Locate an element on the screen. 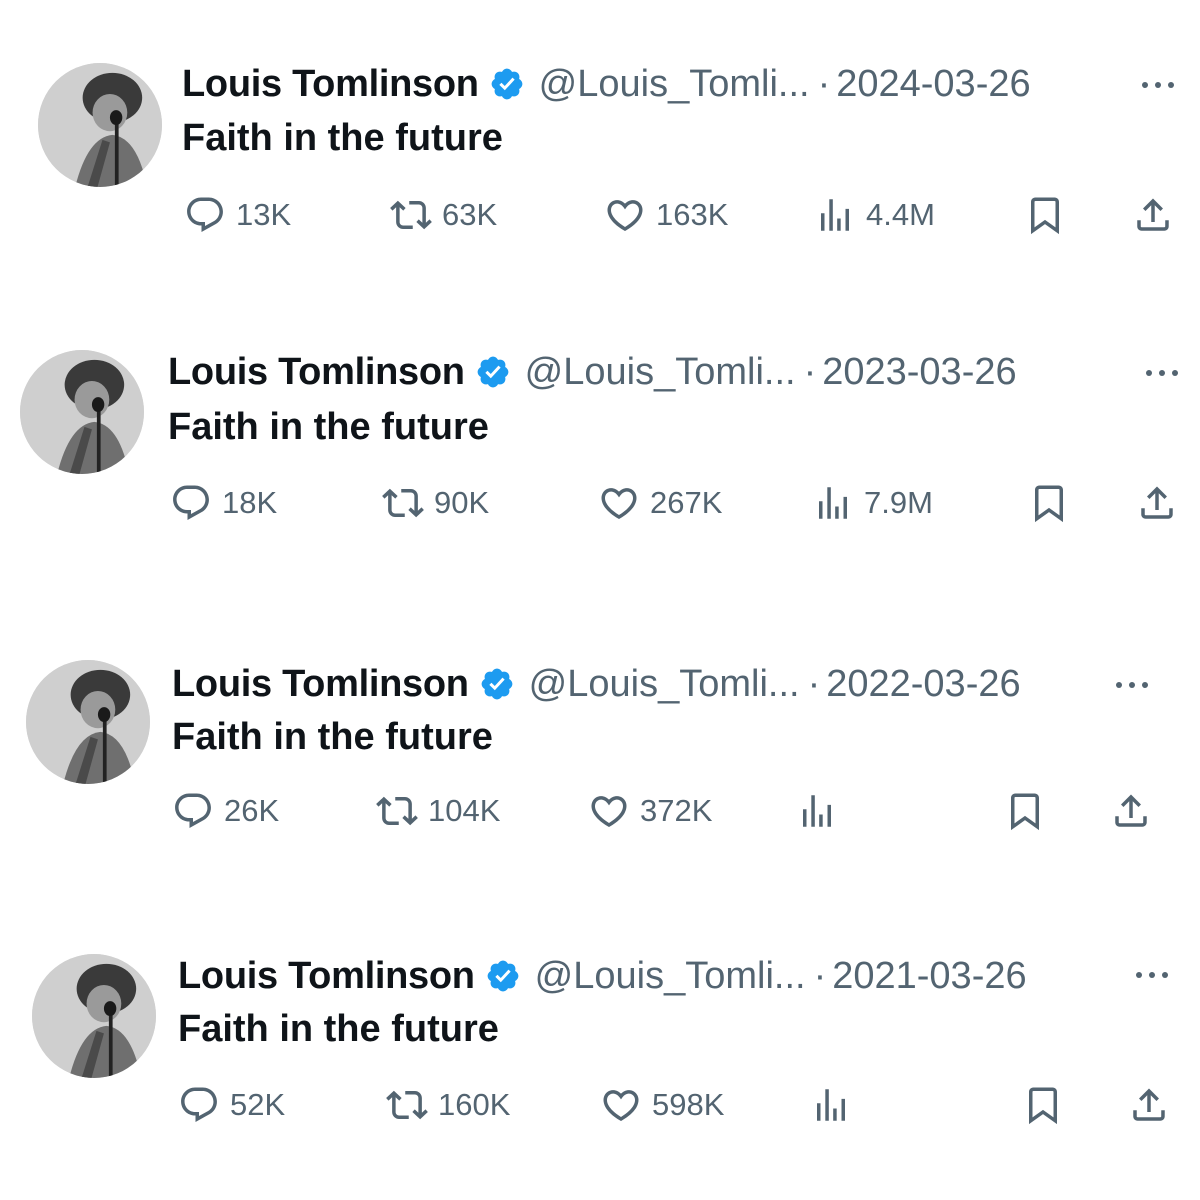 This screenshot has height=1200, width=1200. repost-button: 63K is located at coordinates (443, 215).